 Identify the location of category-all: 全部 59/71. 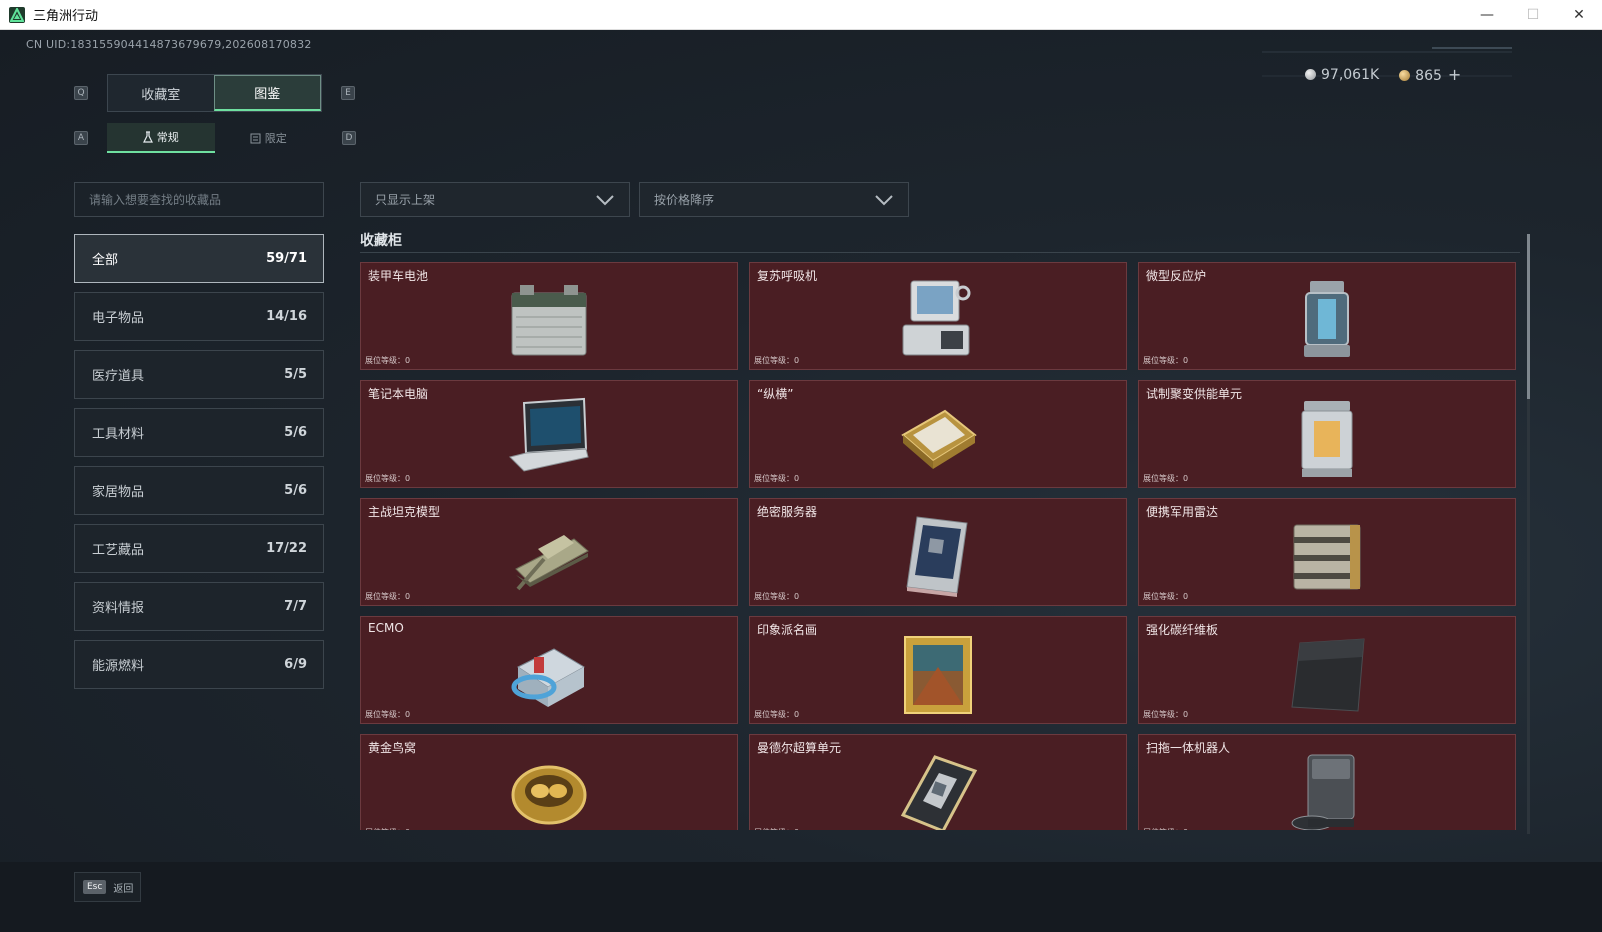
(199, 258).